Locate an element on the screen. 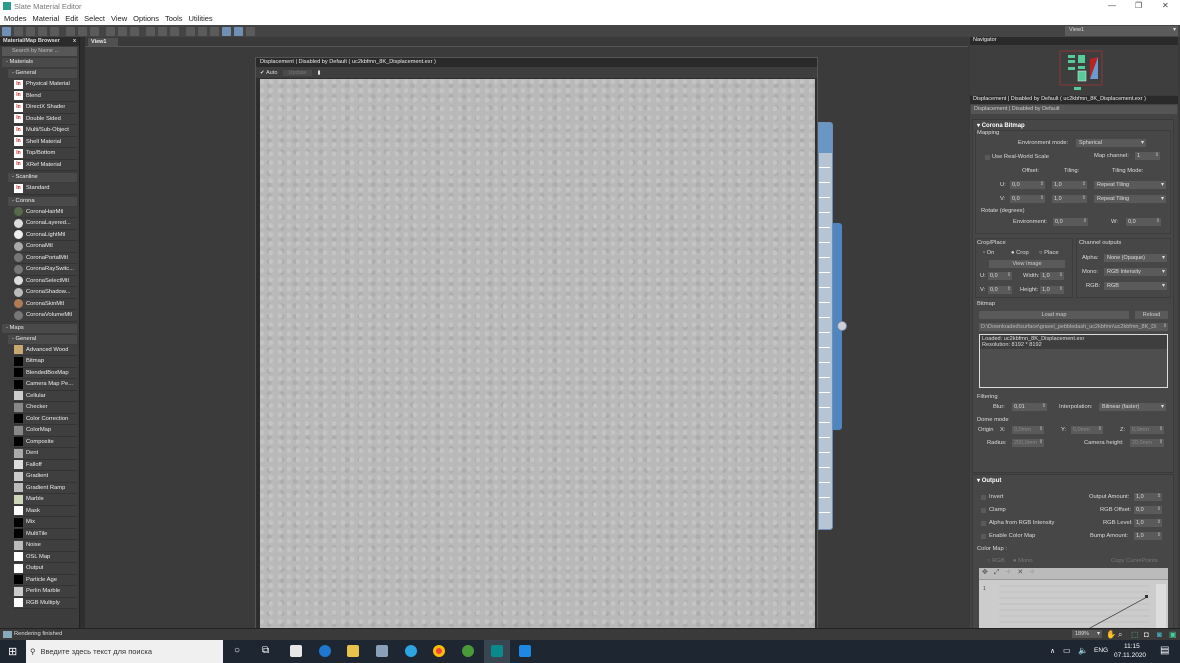  radius-spinner: 200,0mm is located at coordinates (1028, 443).